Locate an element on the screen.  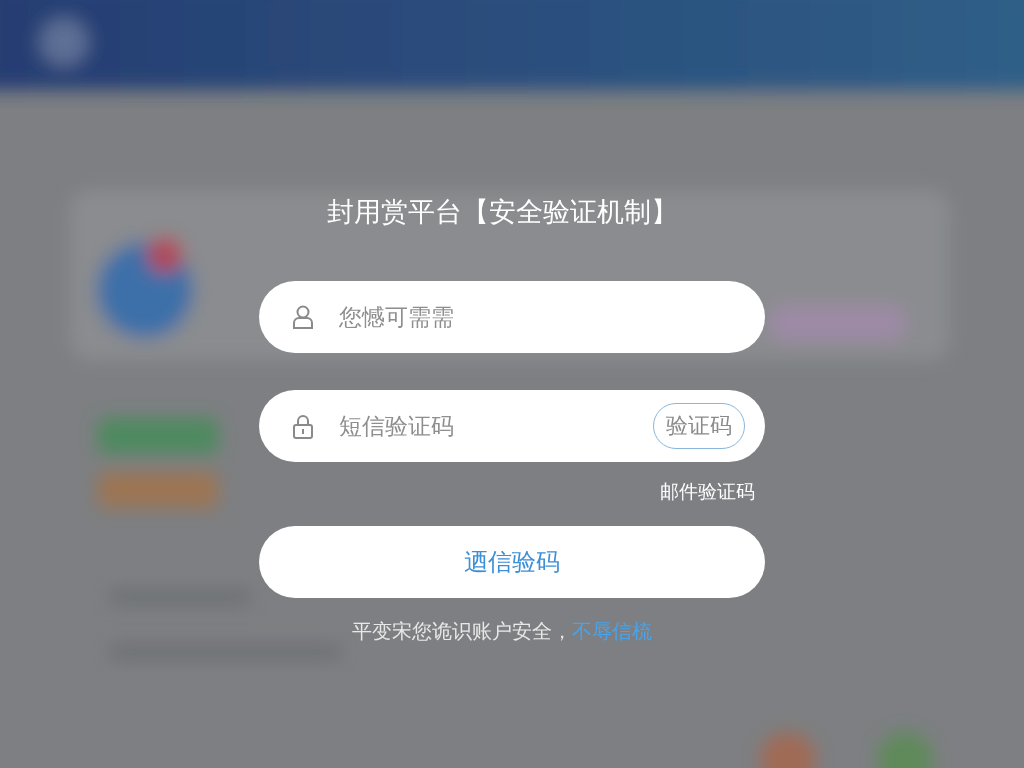
send-code-button: 验证码 is located at coordinates (699, 426).